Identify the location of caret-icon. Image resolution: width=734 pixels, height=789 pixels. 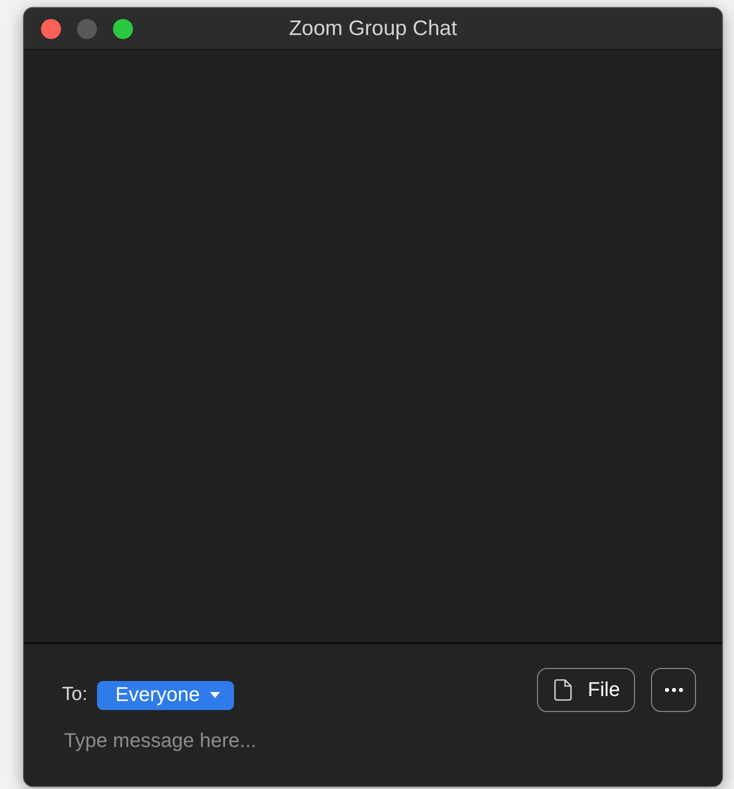
(215, 695).